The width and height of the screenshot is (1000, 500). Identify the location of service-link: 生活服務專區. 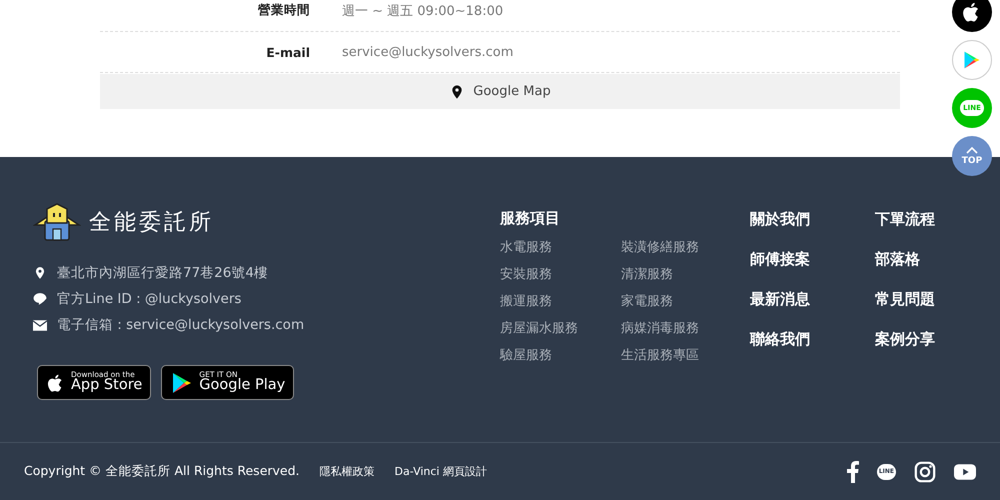
(686, 355).